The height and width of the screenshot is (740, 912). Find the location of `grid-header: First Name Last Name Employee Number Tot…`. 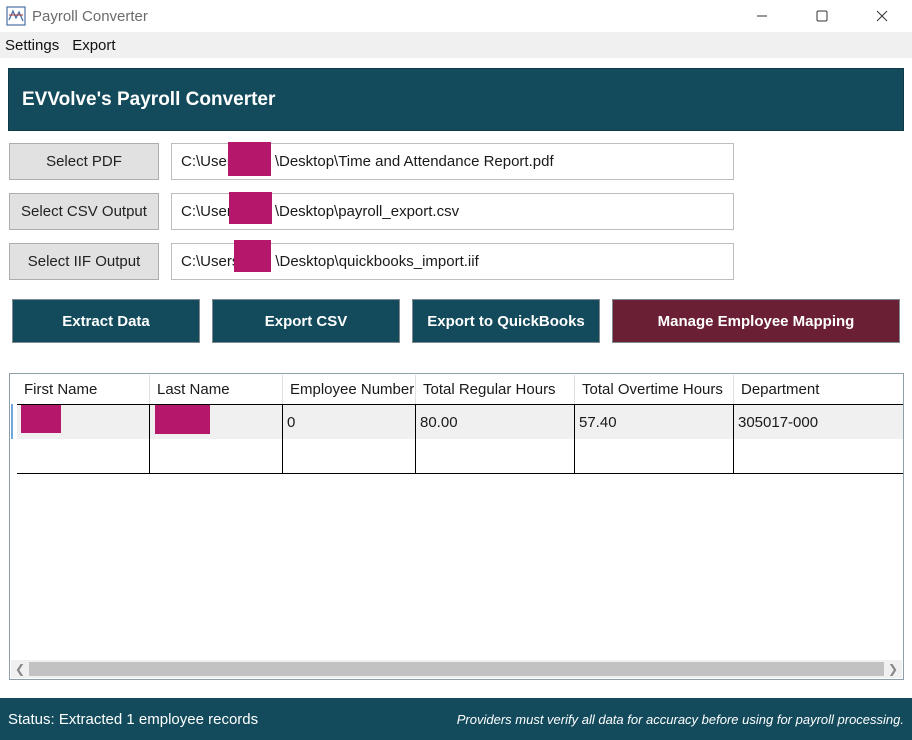

grid-header: First Name Last Name Employee Number Tot… is located at coordinates (460, 389).